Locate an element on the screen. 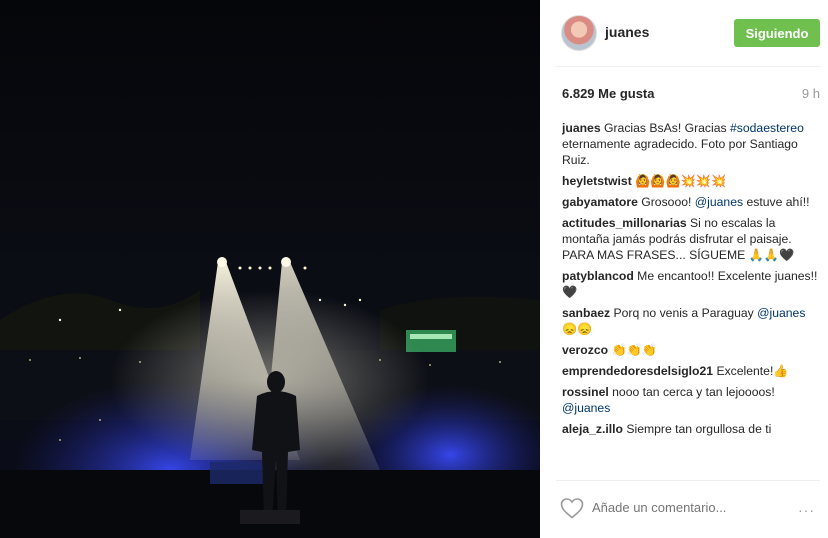 The width and height of the screenshot is (828, 538). comment-text: nooo tan cerca y tan lejoooos! is located at coordinates (693, 392).